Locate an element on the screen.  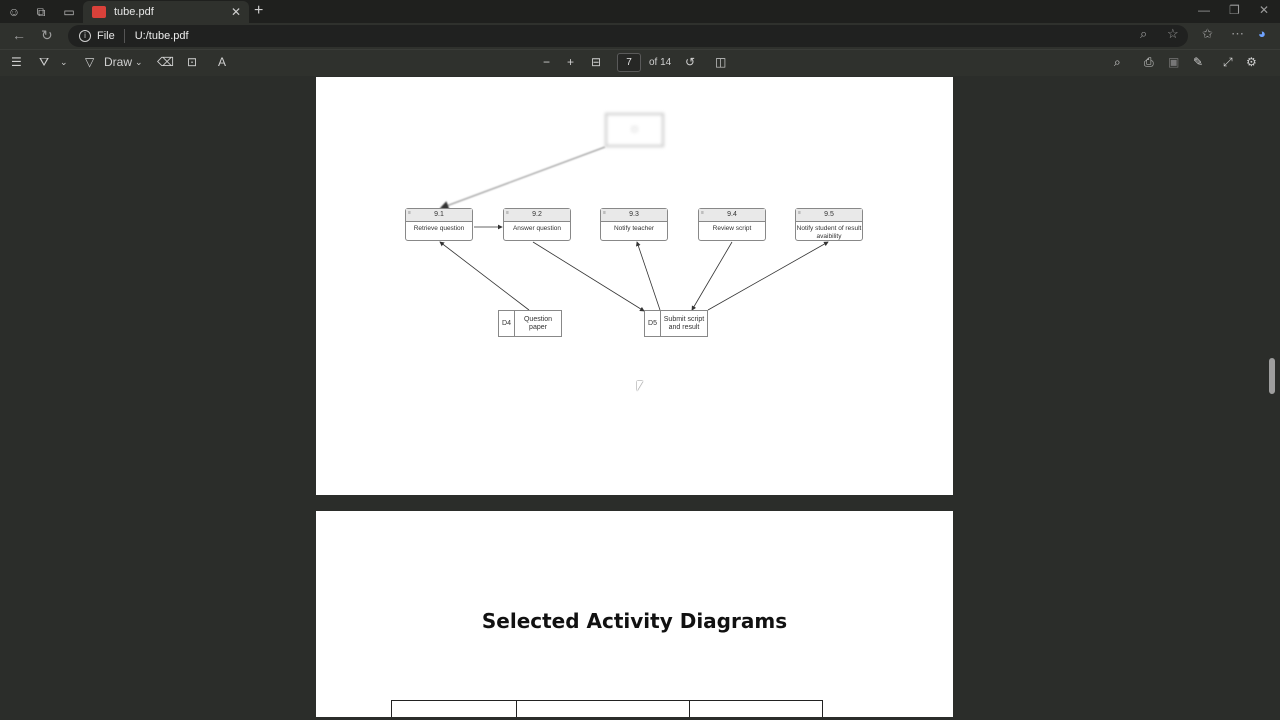
contents-icon: ☰ is located at coordinates (16, 62).